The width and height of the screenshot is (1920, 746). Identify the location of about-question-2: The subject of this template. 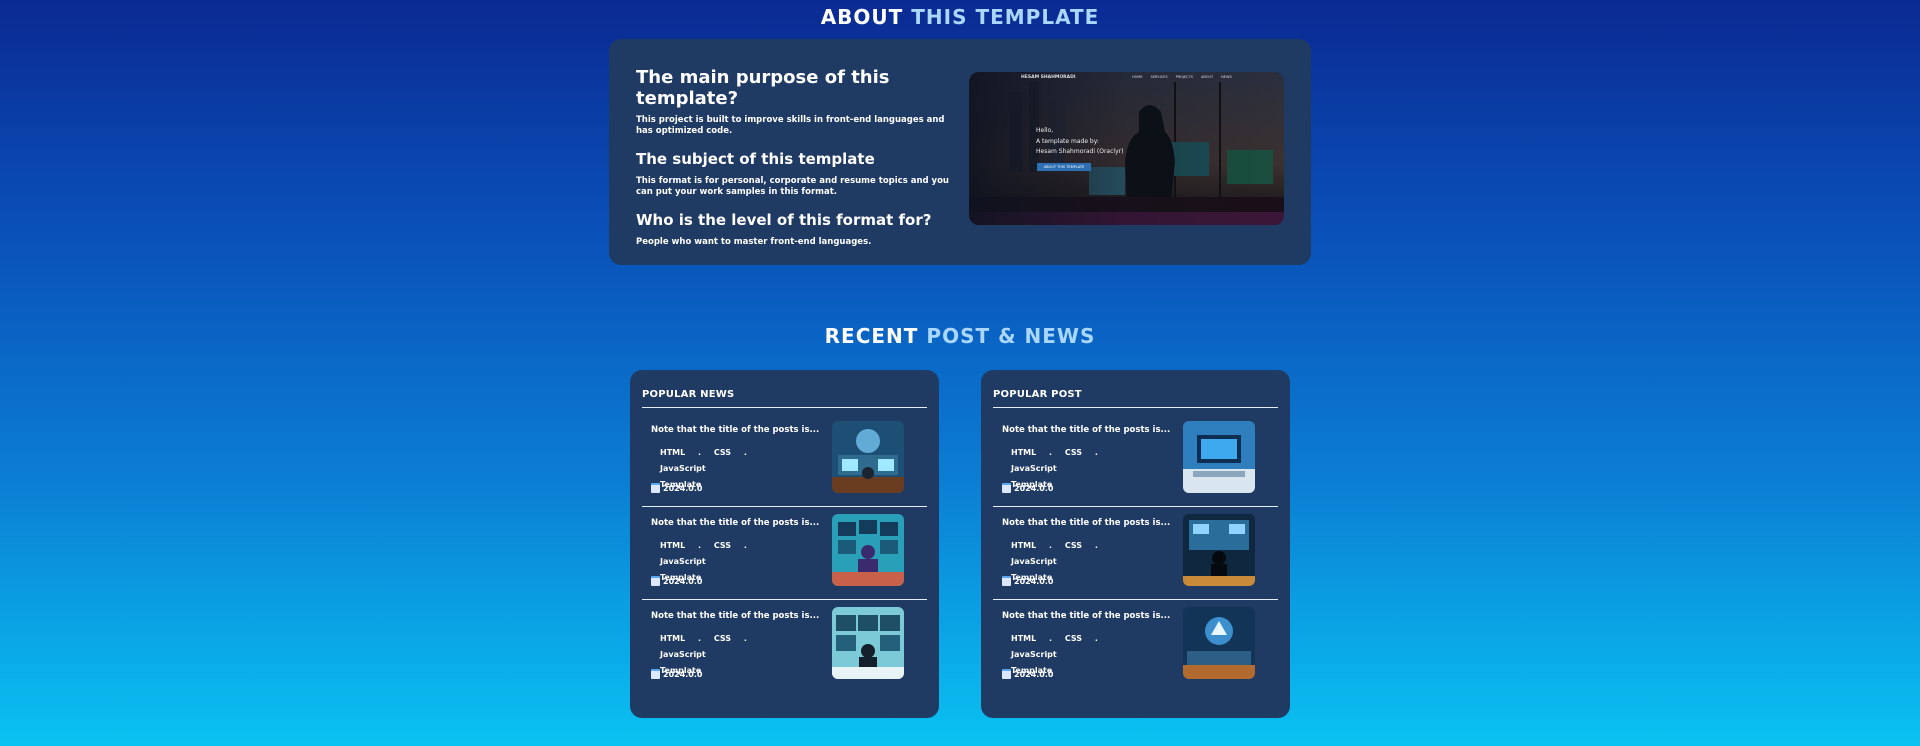
(755, 159).